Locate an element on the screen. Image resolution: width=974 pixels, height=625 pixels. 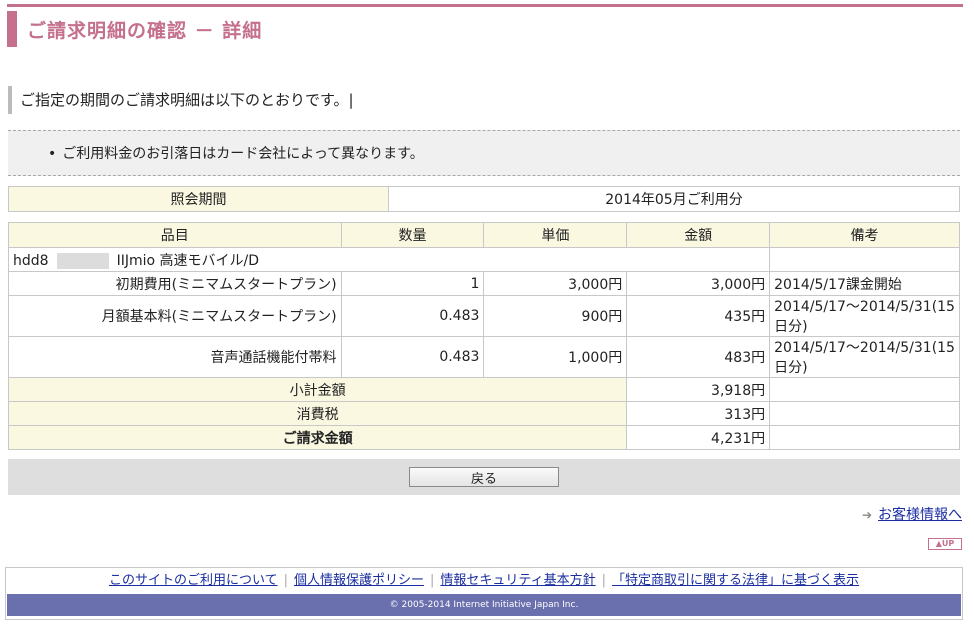
total-row: ご請求金額 4,231円 is located at coordinates (483, 437).